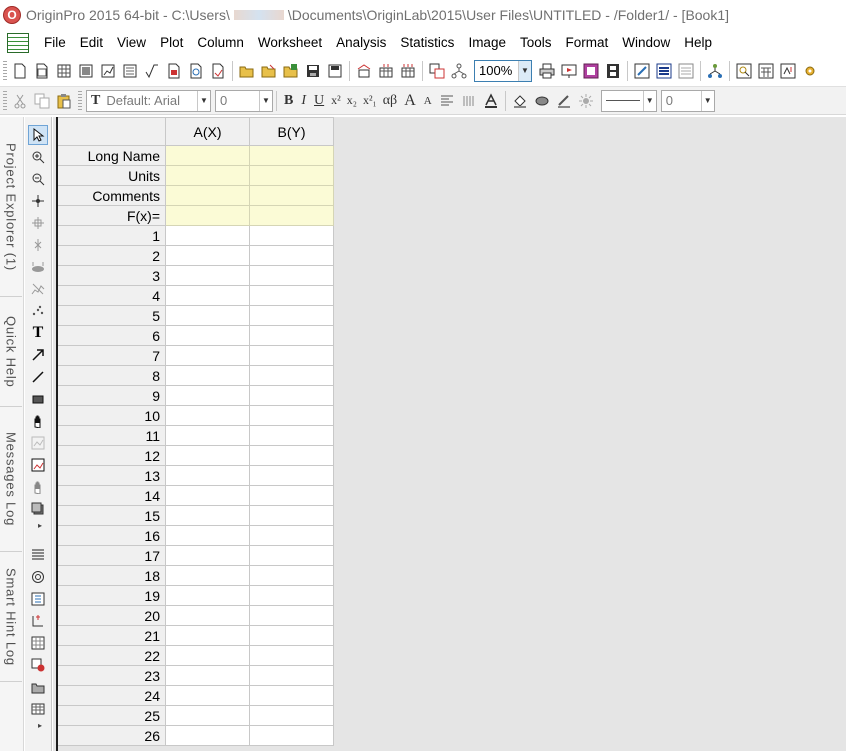 Image resolution: width=846 pixels, height=751 pixels. What do you see at coordinates (390, 101) in the screenshot?
I see `greek-button: αβ` at bounding box center [390, 101].